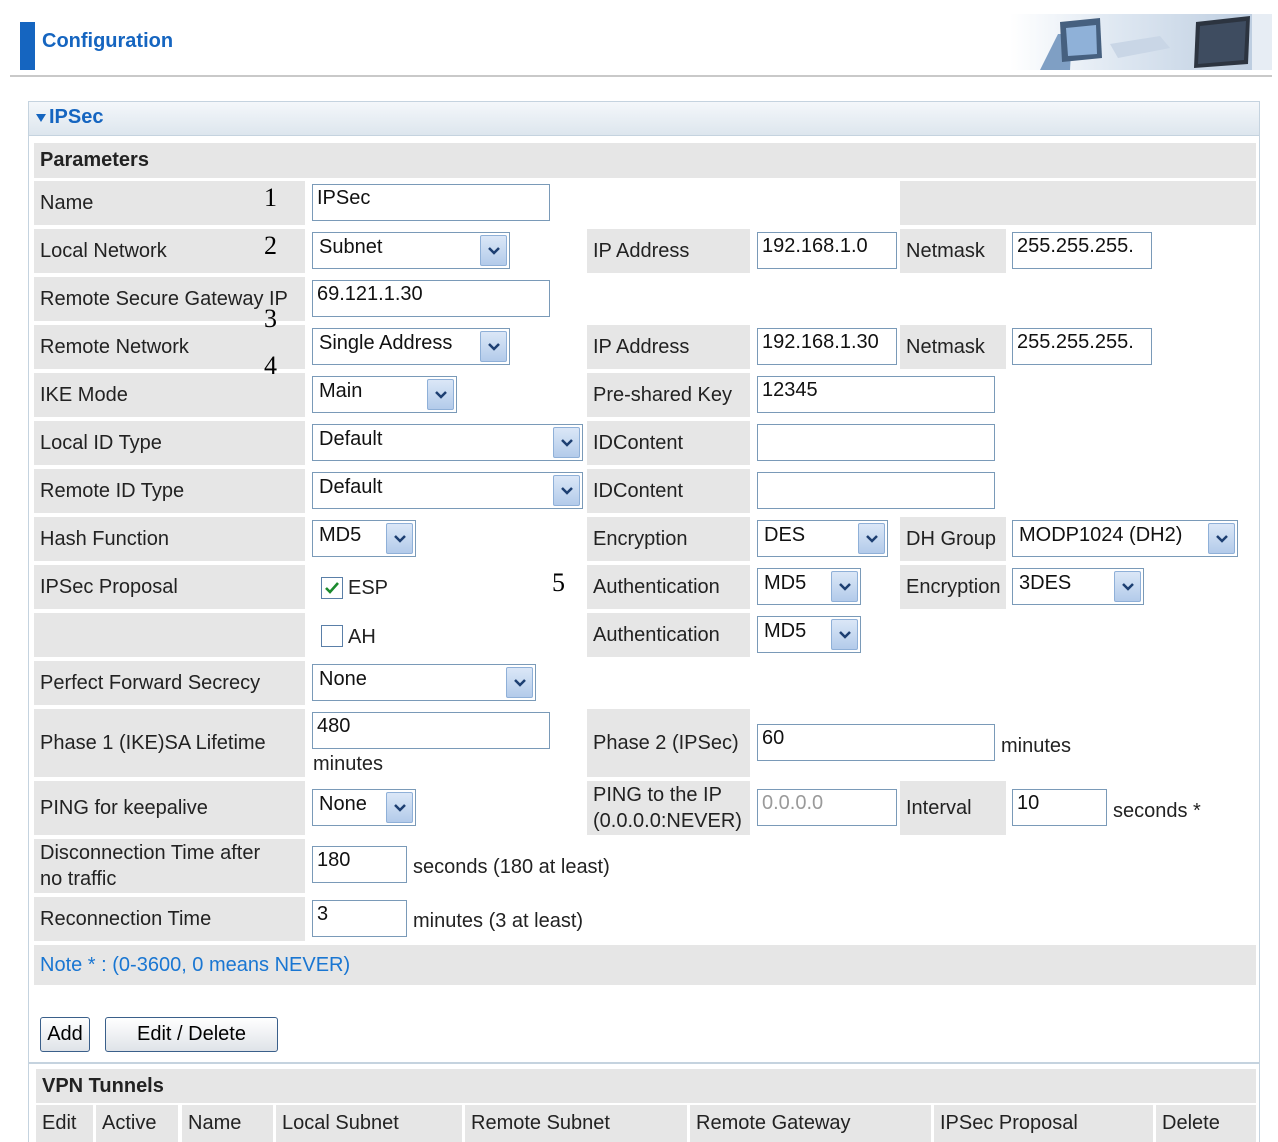 Image resolution: width=1278 pixels, height=1142 pixels. I want to click on page-title: Configuration, so click(108, 41).